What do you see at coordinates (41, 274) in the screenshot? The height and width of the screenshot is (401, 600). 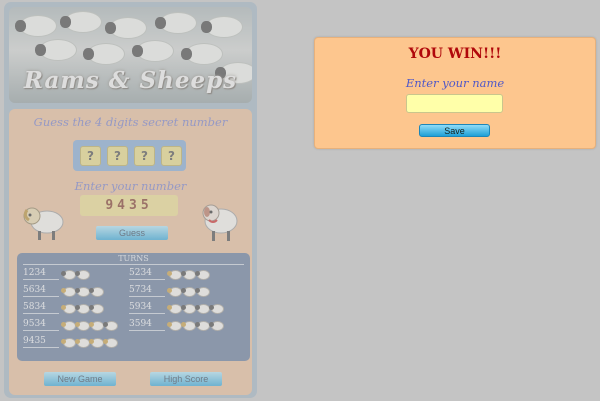 I see `turn-number: 1234` at bounding box center [41, 274].